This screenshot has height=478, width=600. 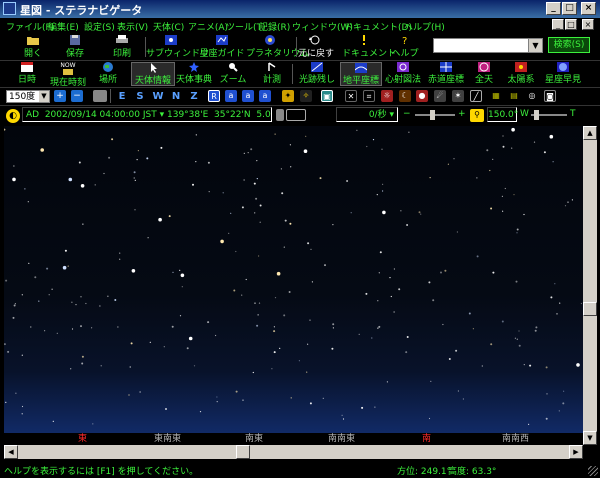 What do you see at coordinates (306, 96) in the screenshot?
I see `stars-icon: ✧` at bounding box center [306, 96].